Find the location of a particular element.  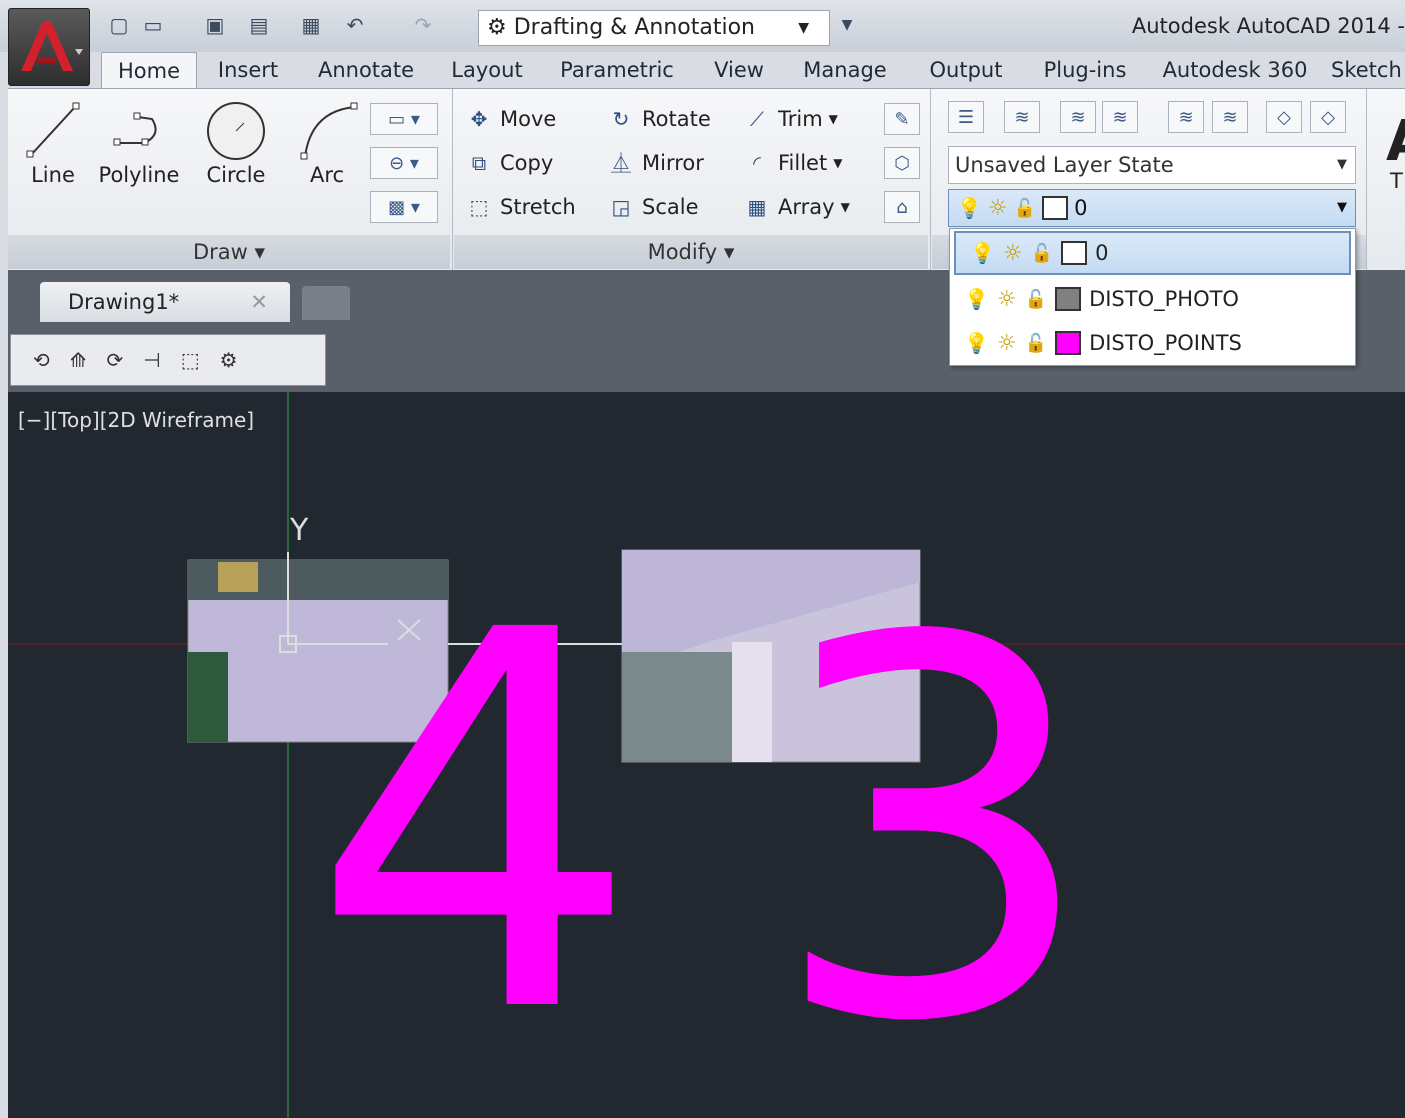

tab-insert: Insert is located at coordinates (248, 70).